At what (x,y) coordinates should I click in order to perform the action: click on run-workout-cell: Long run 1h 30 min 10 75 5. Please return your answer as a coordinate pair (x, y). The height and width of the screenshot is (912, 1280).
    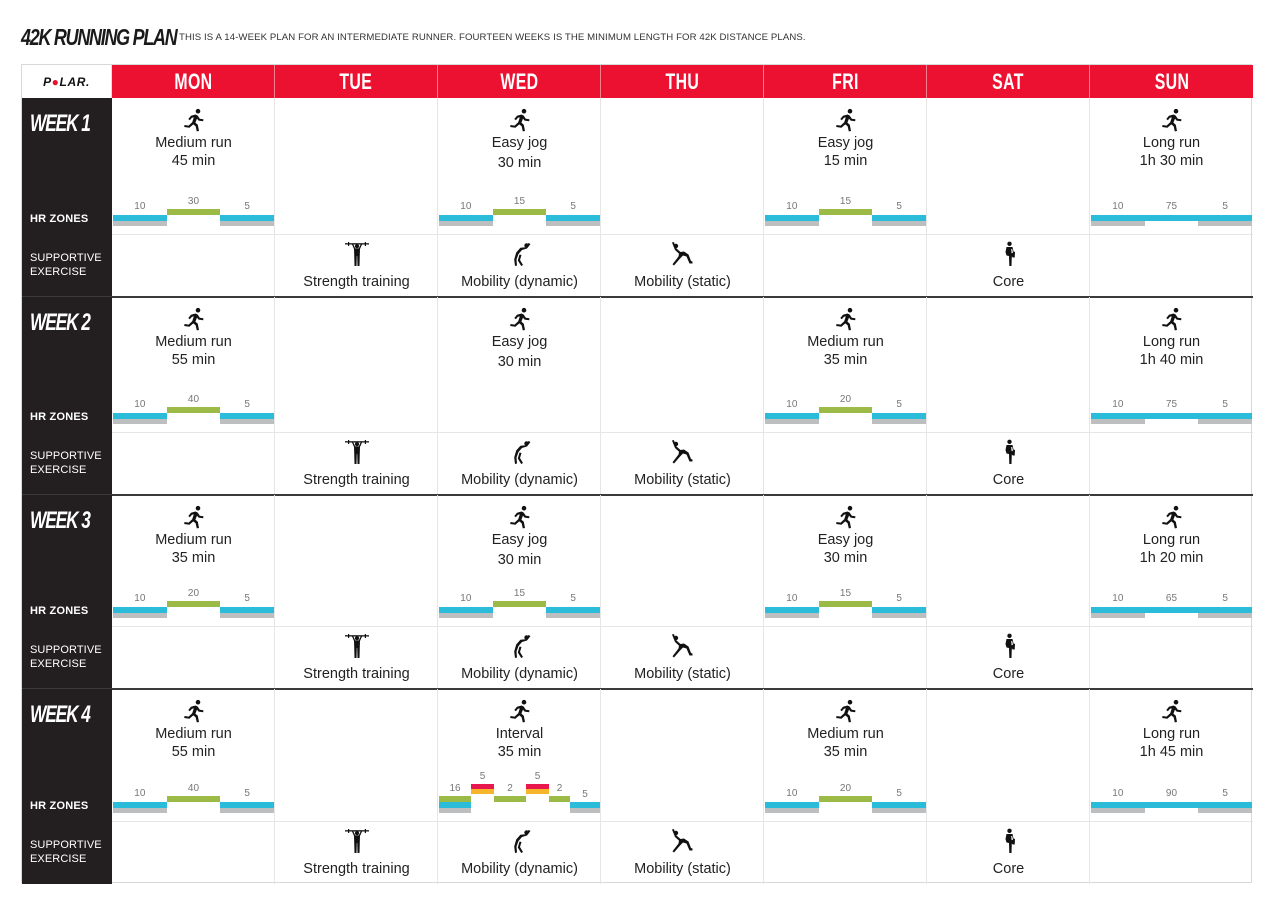
    Looking at the image, I should click on (1171, 166).